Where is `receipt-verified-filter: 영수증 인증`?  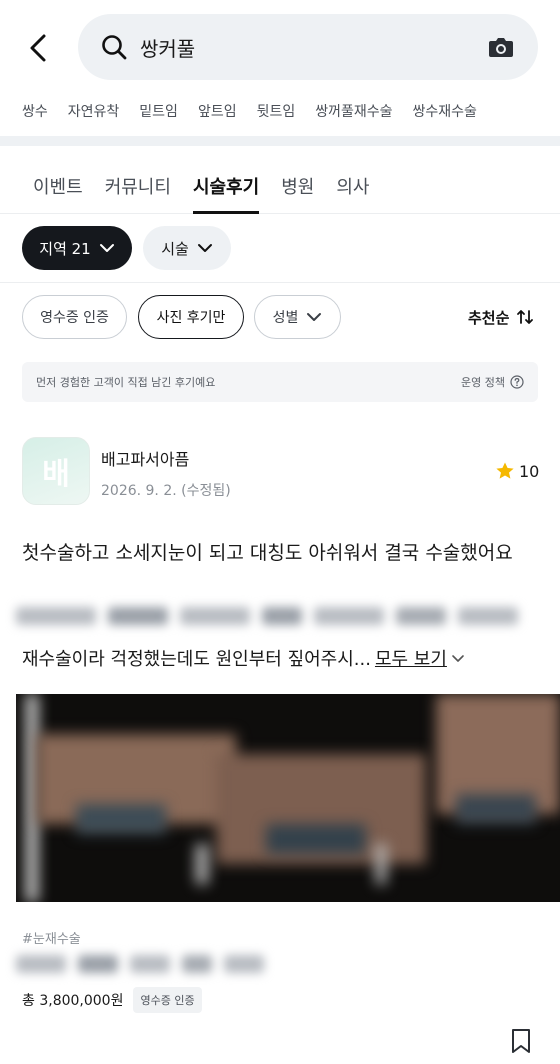
receipt-verified-filter: 영수증 인증 is located at coordinates (74, 317).